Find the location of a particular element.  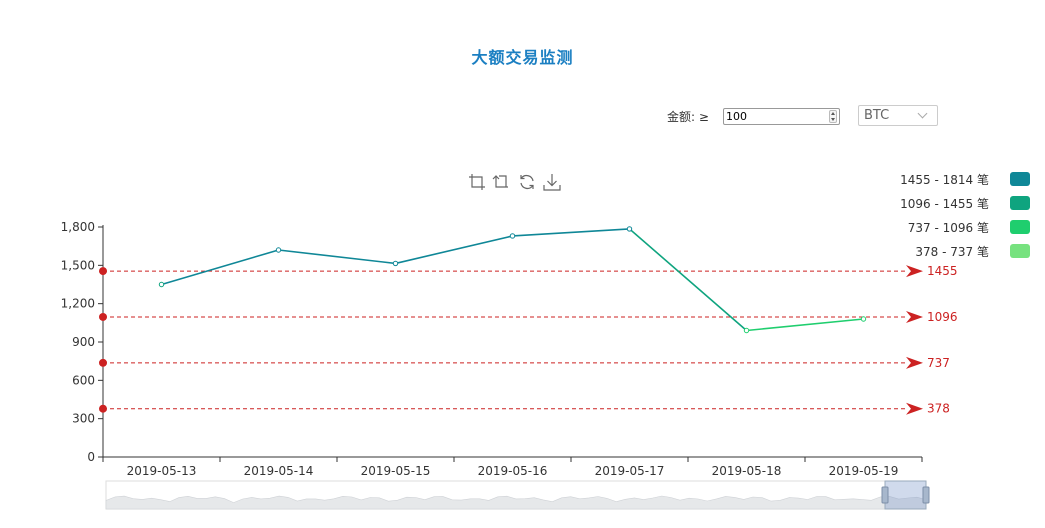

x-tick-label: 2019-05-15 is located at coordinates (396, 471).